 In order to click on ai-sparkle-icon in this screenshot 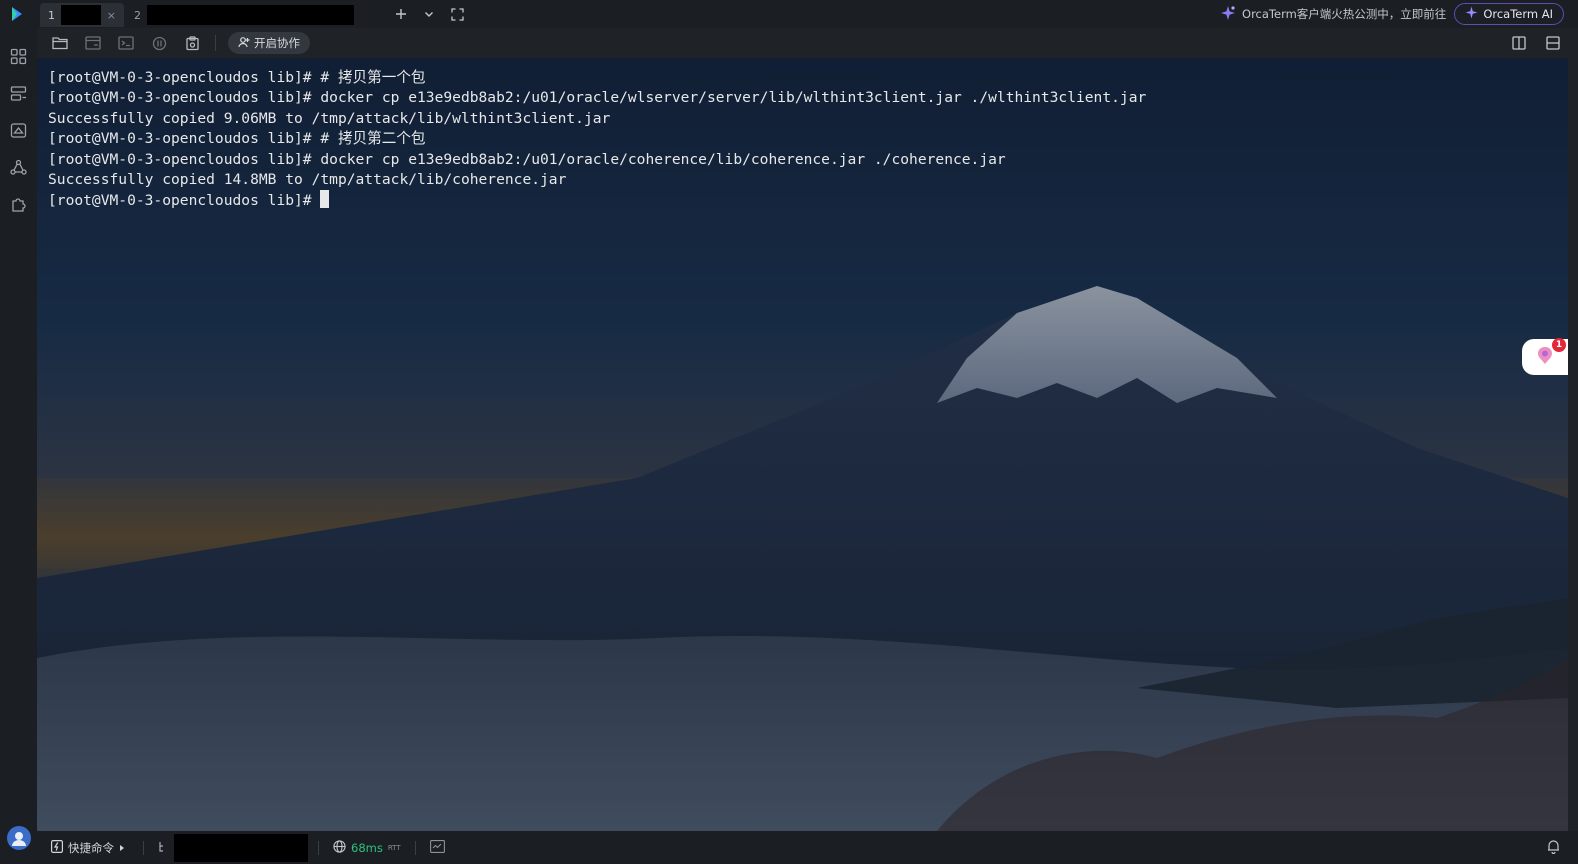, I will do `click(1471, 14)`.